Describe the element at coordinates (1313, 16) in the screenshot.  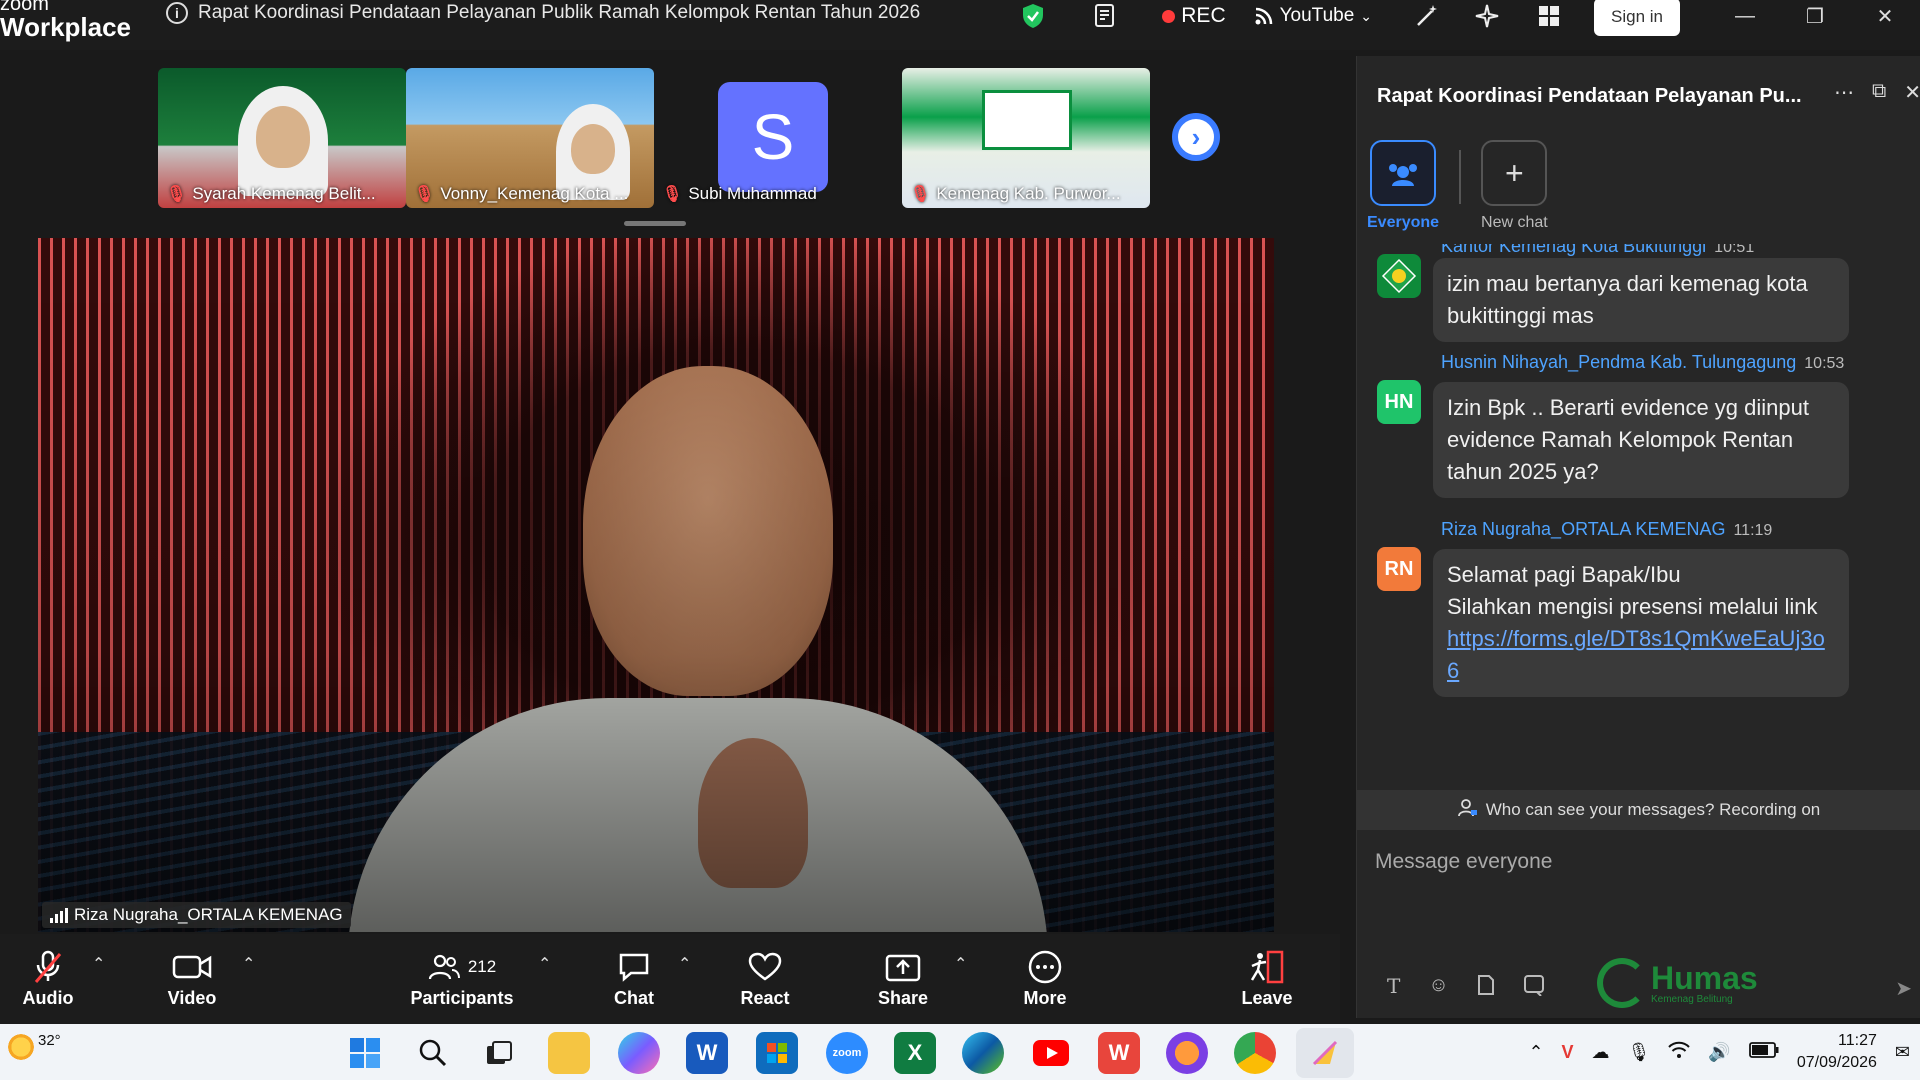
I see `live-stream-indicator: YouTube ⌄` at that location.